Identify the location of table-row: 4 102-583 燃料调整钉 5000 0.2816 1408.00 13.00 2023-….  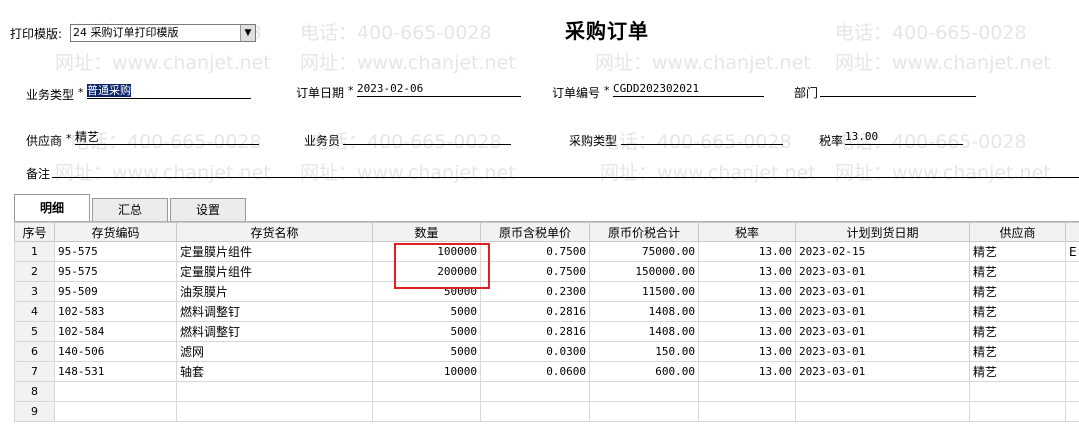
(546, 311).